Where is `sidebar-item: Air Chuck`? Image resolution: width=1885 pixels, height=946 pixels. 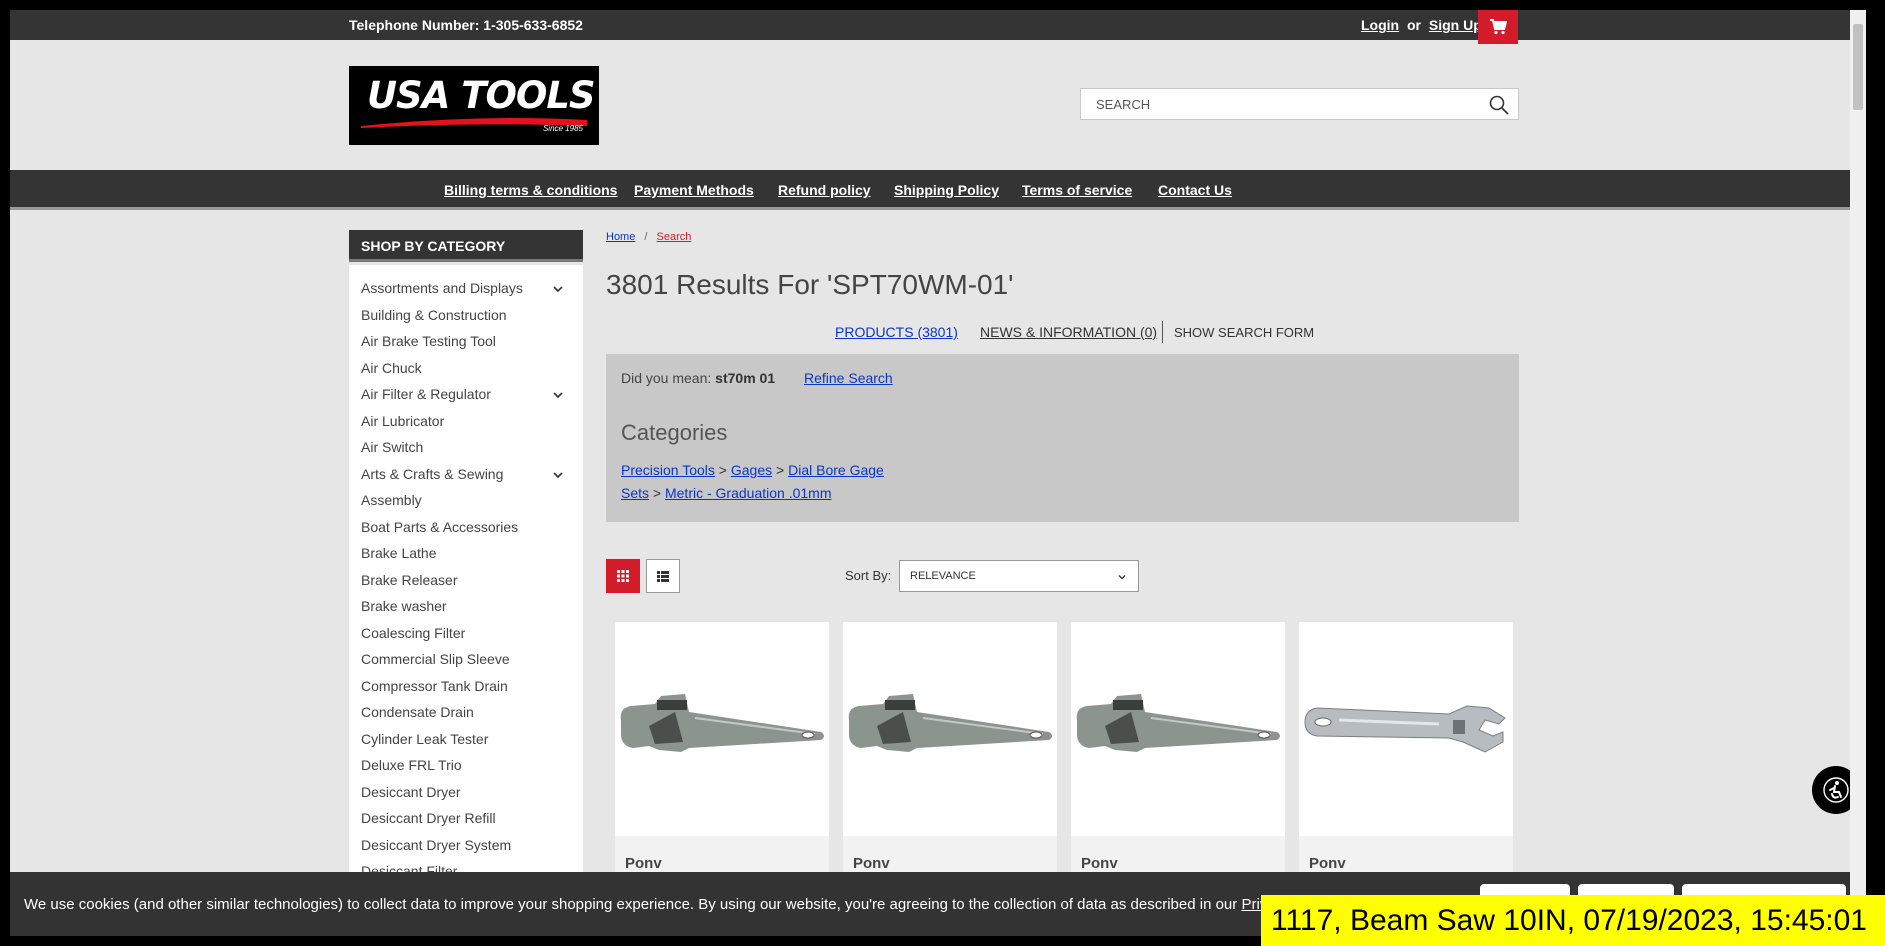 sidebar-item: Air Chuck is located at coordinates (391, 368).